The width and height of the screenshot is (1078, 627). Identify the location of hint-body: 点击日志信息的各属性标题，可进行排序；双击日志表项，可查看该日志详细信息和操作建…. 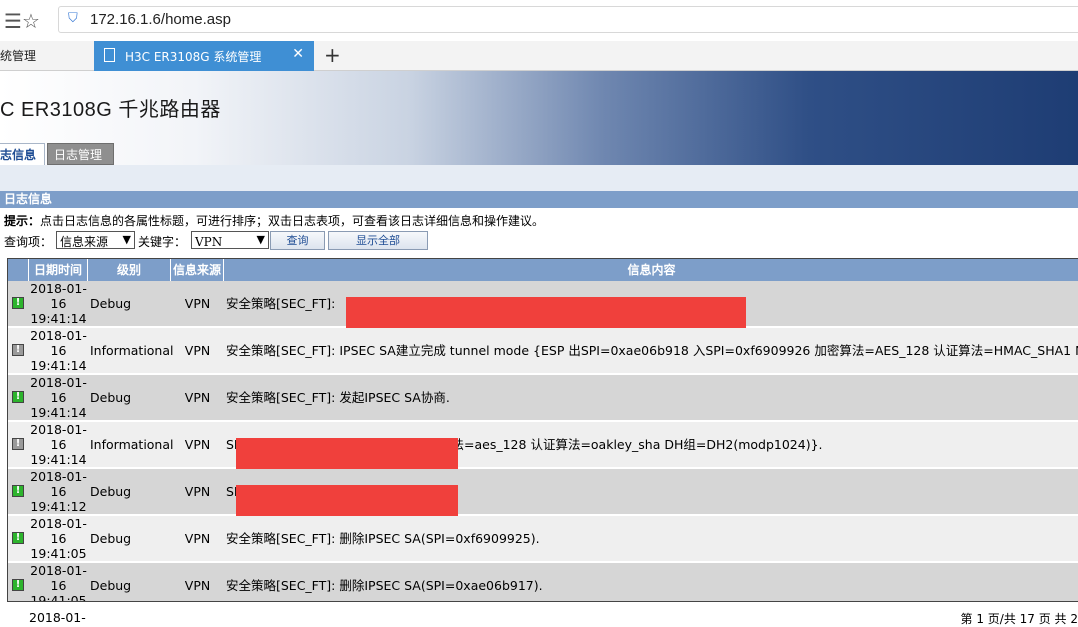
(292, 221).